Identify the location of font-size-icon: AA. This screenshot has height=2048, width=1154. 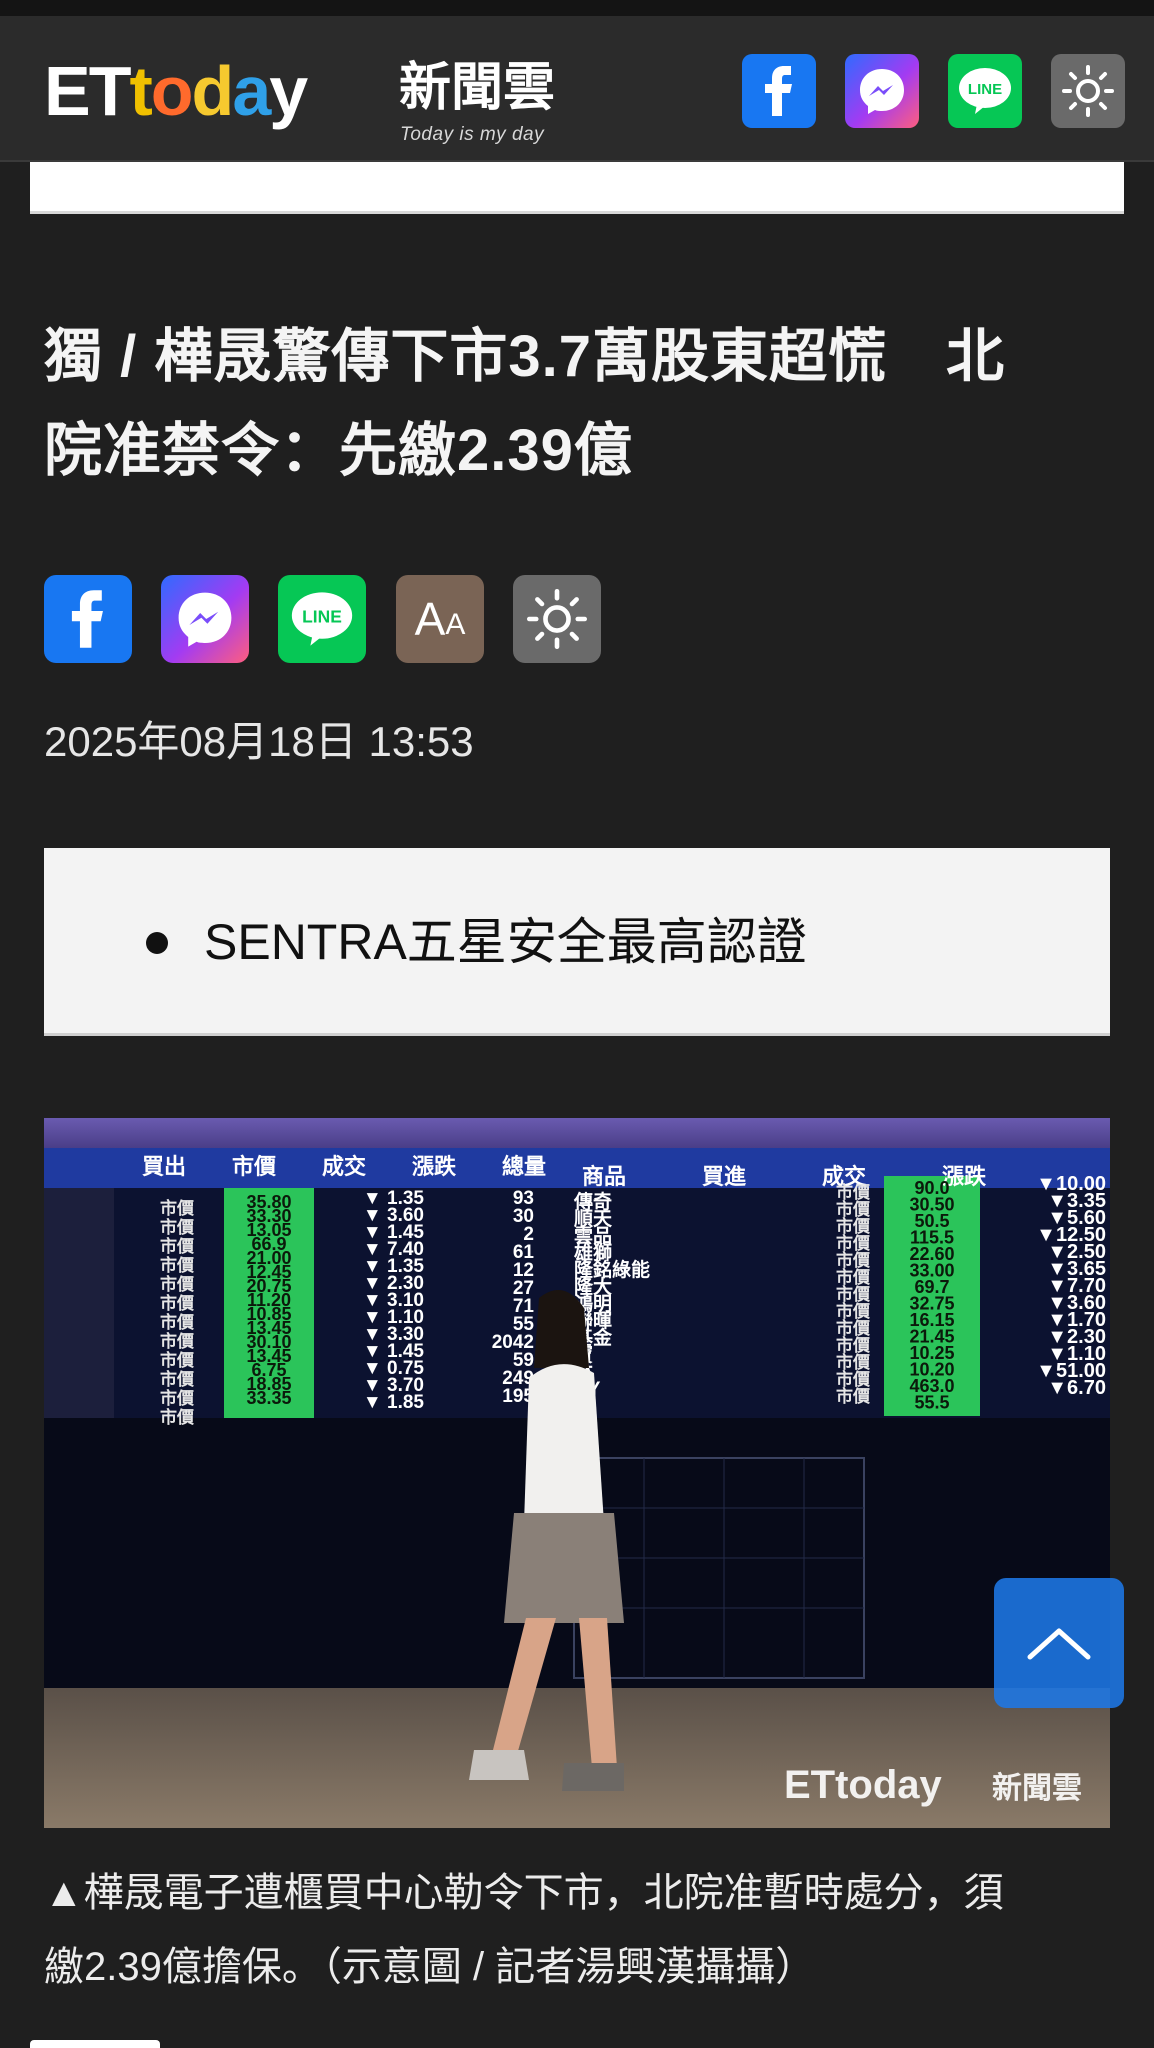
(440, 619).